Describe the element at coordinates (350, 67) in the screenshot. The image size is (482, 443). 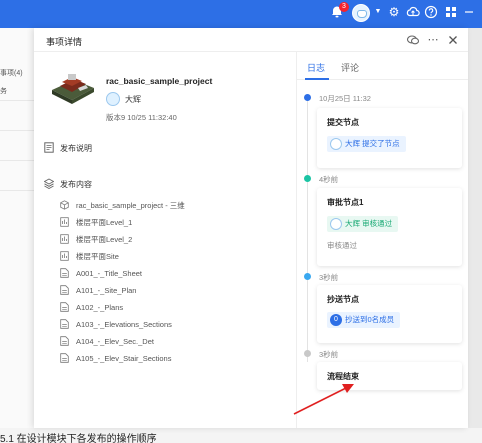
I see `tab-comments: 评论` at that location.